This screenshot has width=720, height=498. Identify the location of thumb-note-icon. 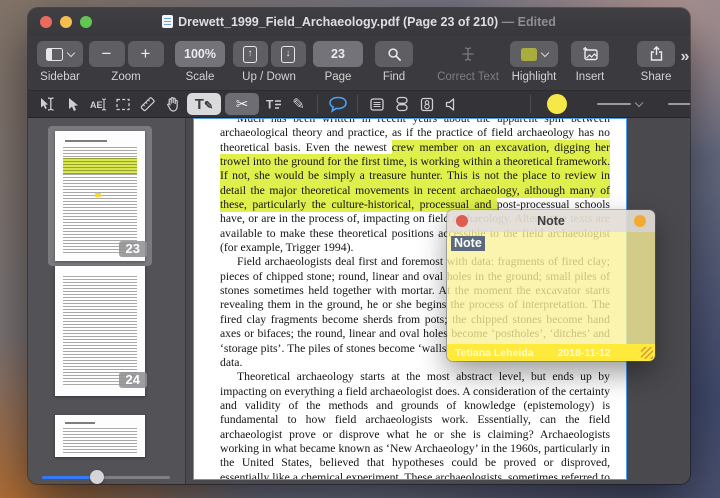
(98, 195).